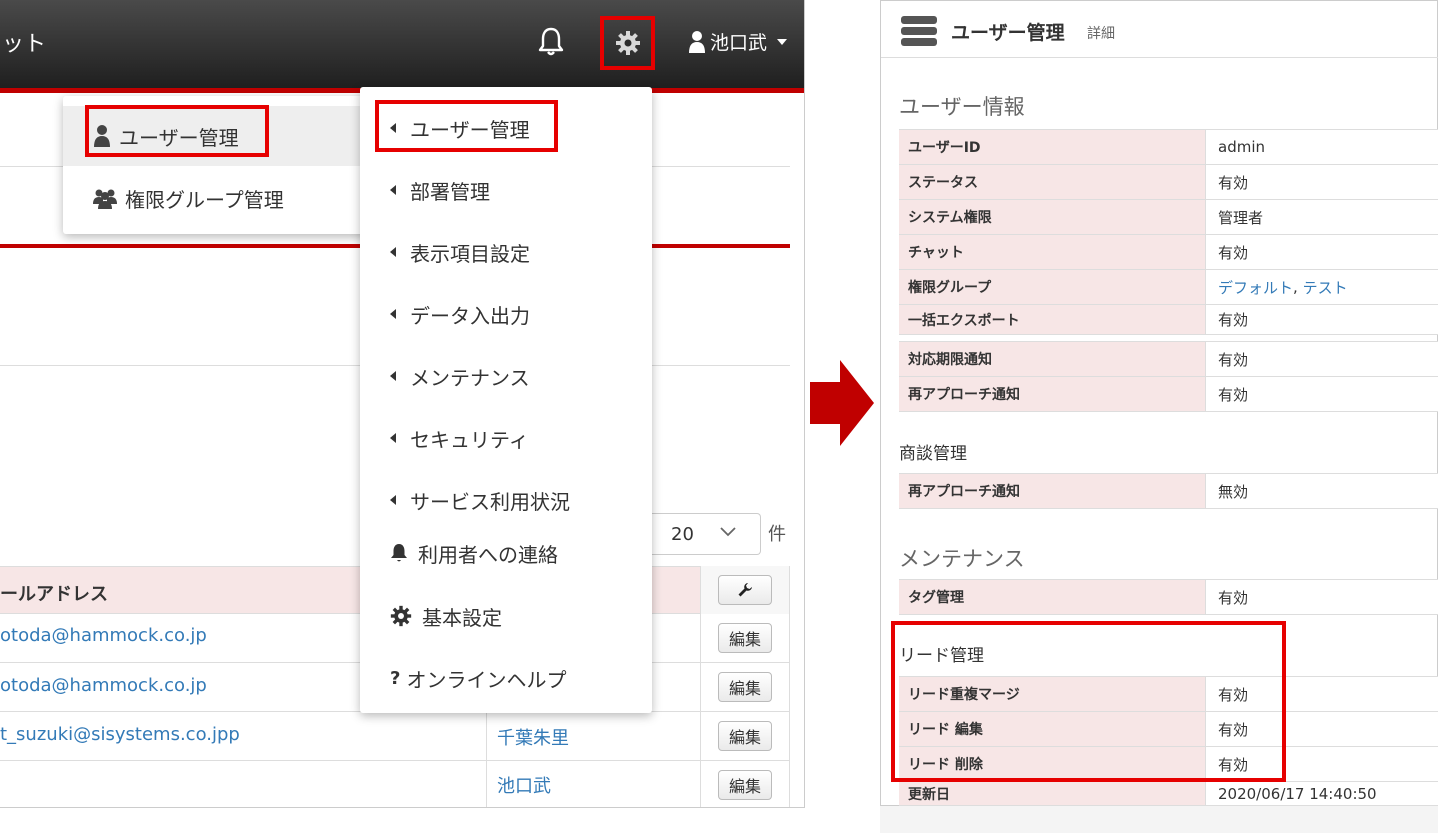 This screenshot has height=833, width=1438. I want to click on section-heading-maintenance: メンテナンス, so click(962, 559).